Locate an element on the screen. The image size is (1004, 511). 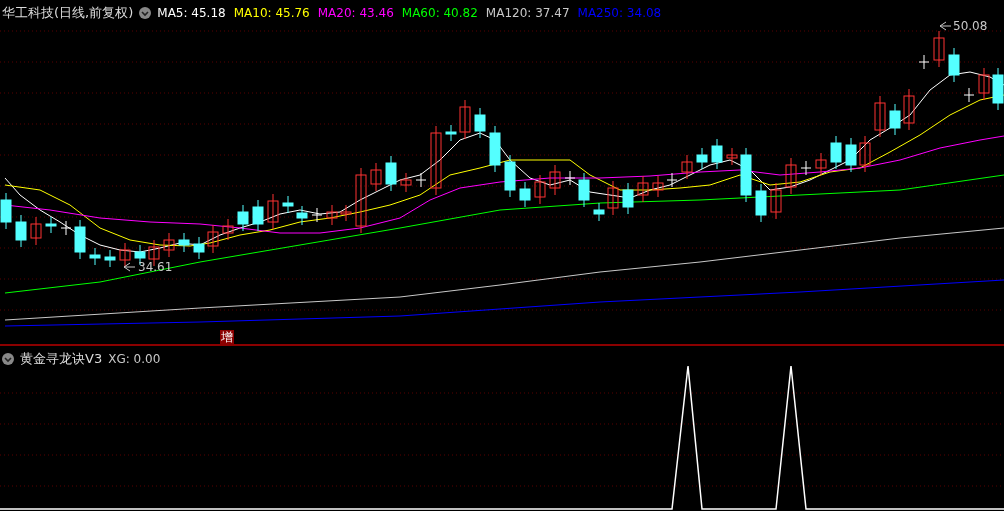
indicator-value: MA20: 43.46 is located at coordinates (355, 13).